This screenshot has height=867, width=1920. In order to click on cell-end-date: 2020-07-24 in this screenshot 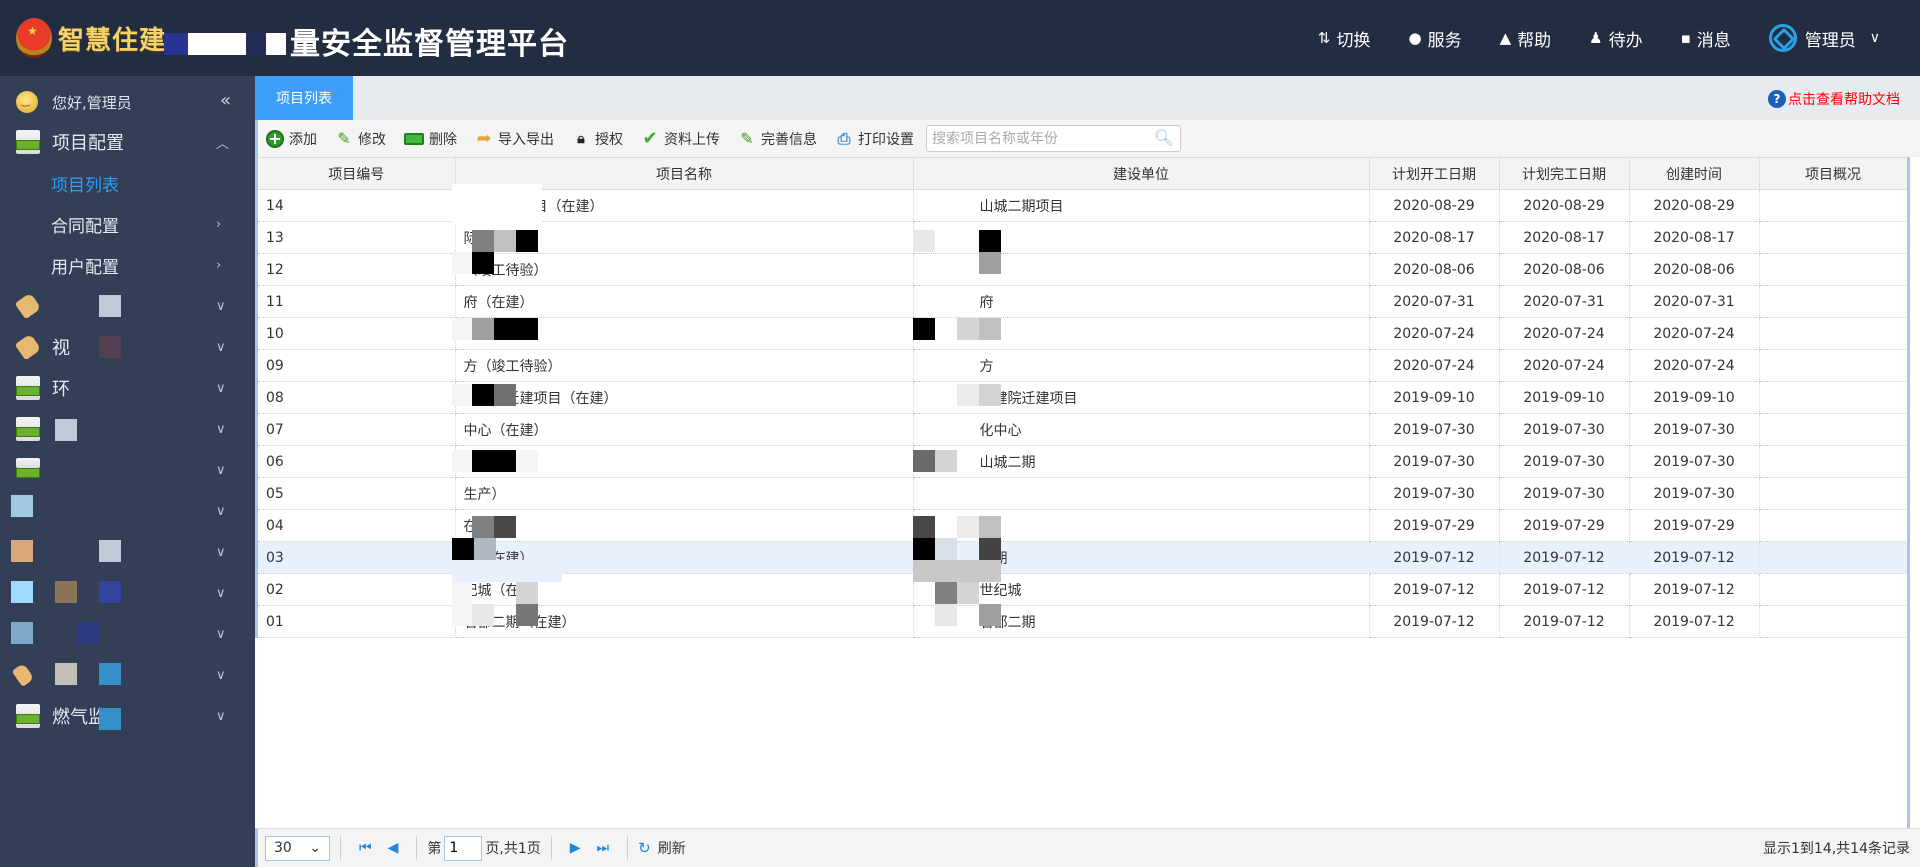, I will do `click(1564, 365)`.